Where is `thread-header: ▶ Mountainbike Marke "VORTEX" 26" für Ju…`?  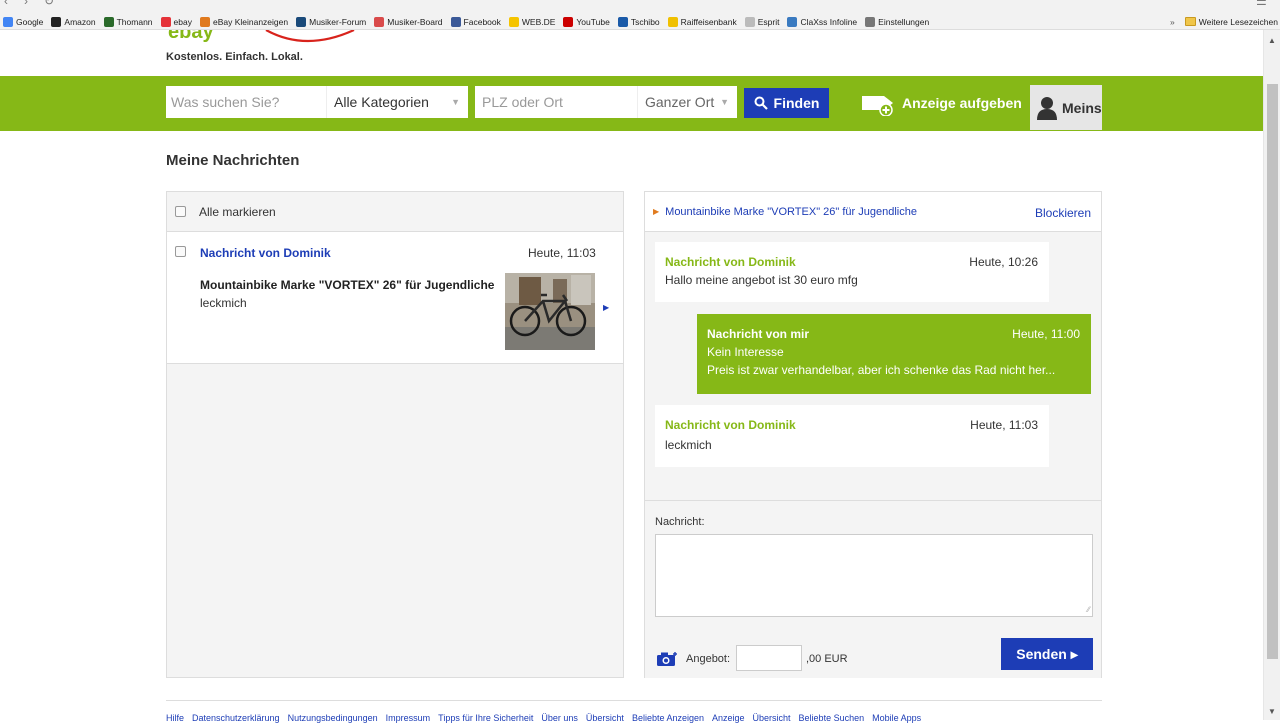 thread-header: ▶ Mountainbike Marke "VORTEX" 26" für Ju… is located at coordinates (873, 212).